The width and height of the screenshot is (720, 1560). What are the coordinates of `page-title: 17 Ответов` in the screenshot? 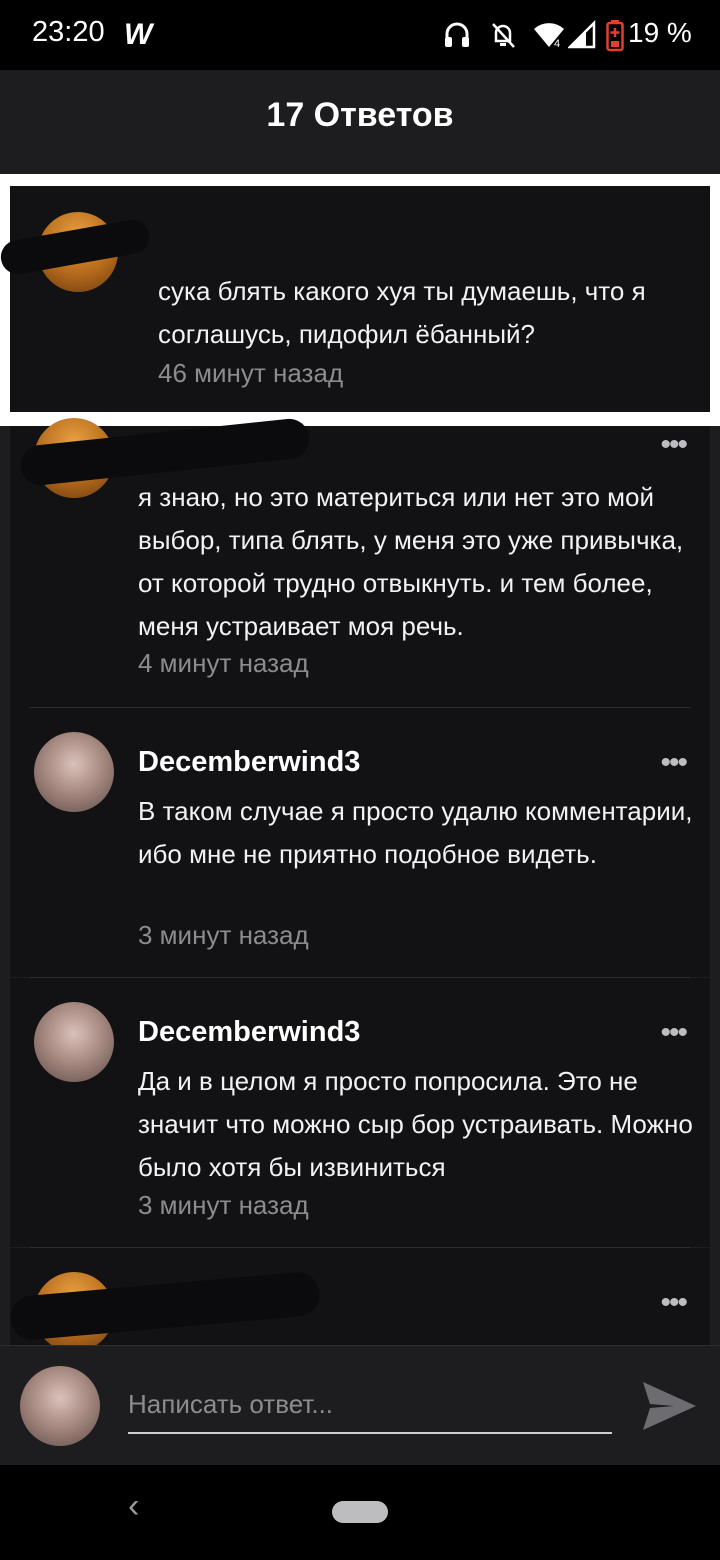 It's located at (360, 115).